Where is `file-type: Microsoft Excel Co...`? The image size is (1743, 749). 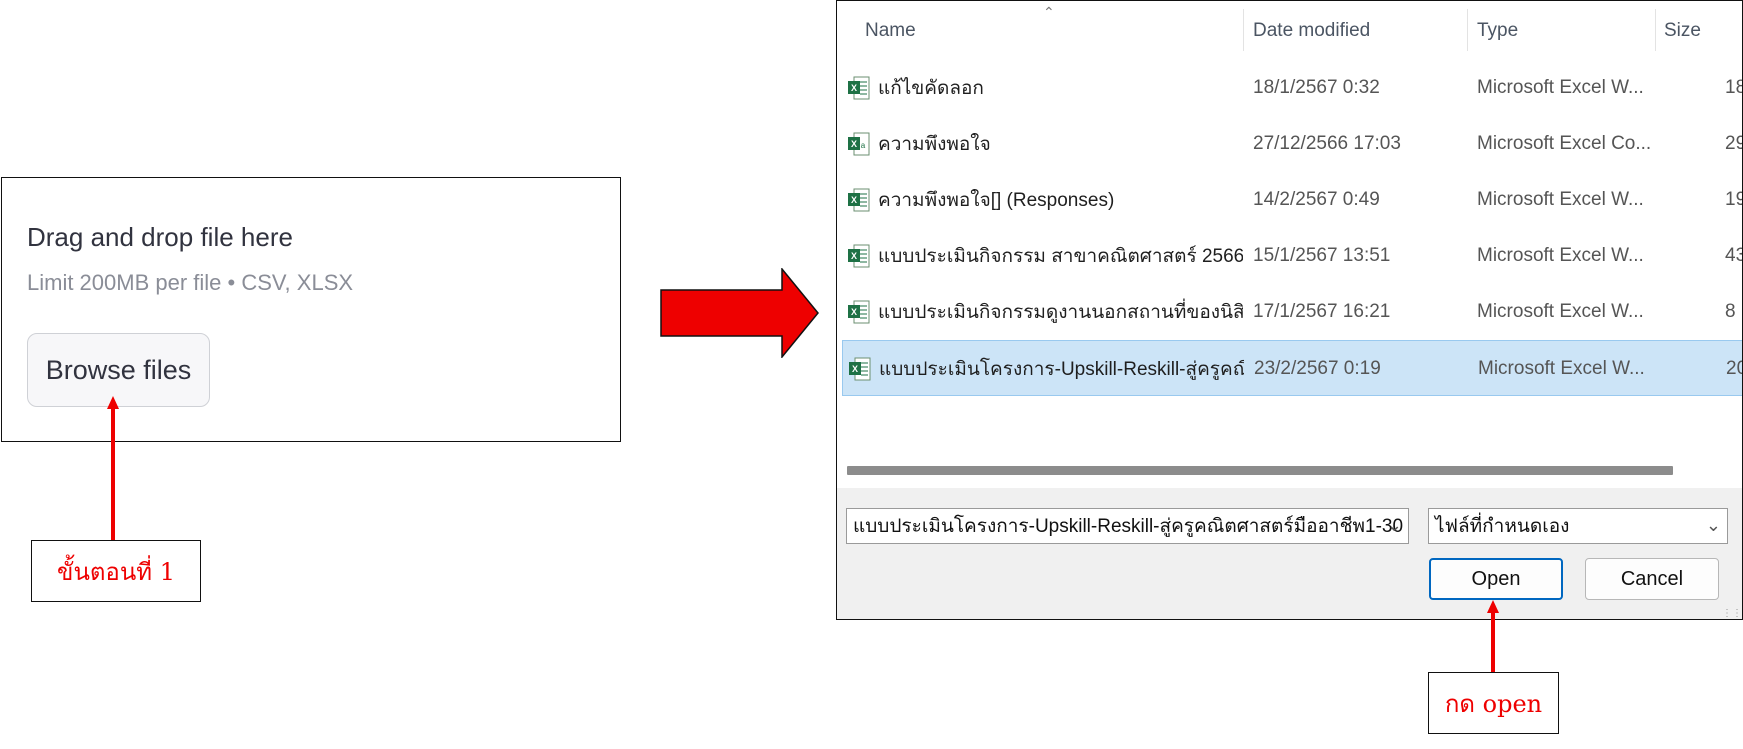 file-type: Microsoft Excel Co... is located at coordinates (1564, 143).